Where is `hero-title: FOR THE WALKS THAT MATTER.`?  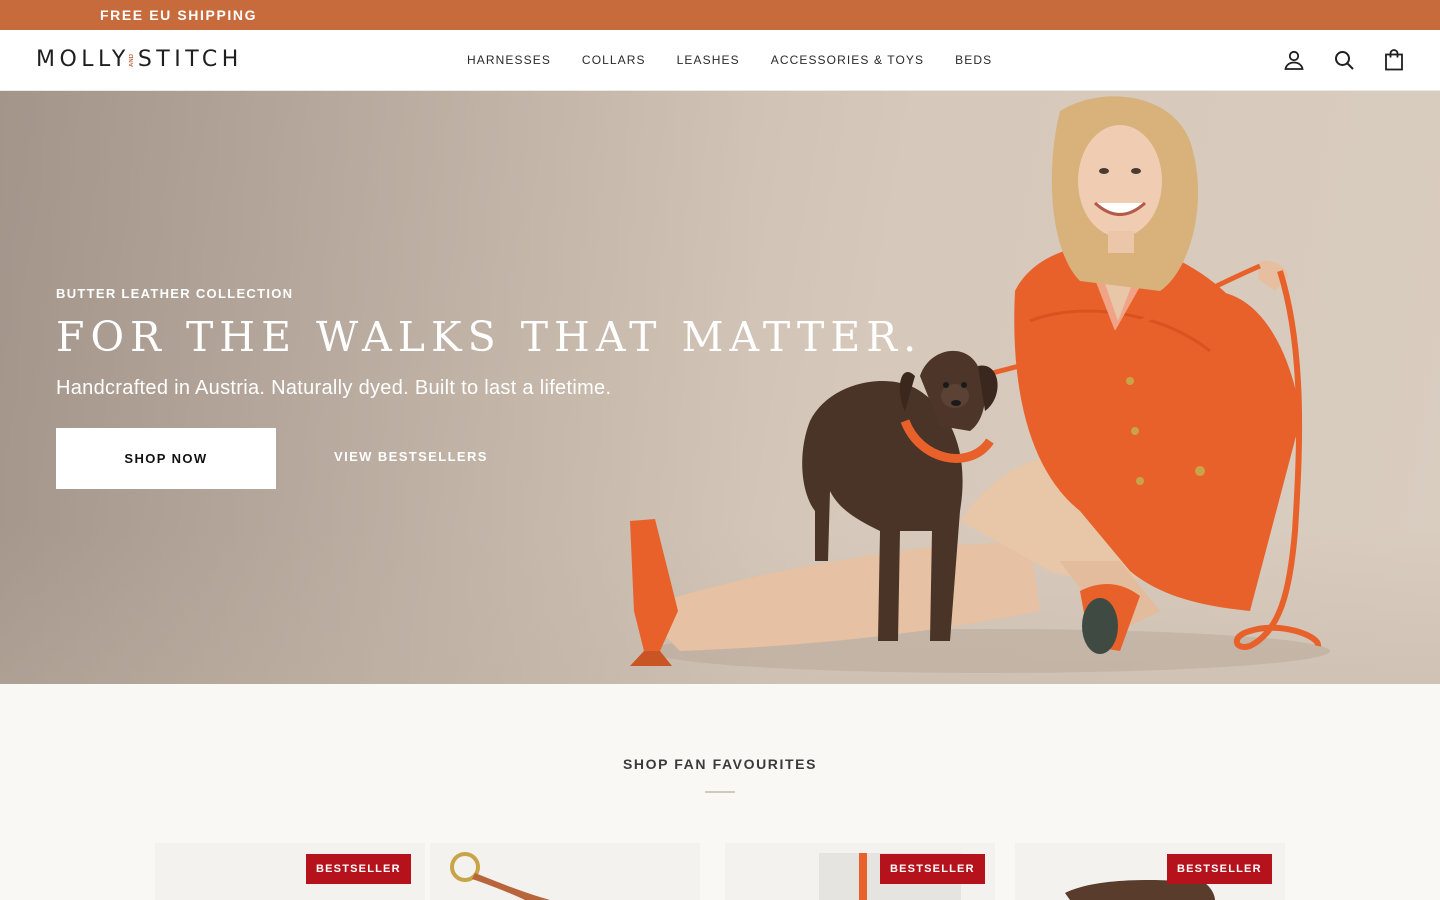
hero-title: FOR THE WALKS THAT MATTER. is located at coordinates (489, 337).